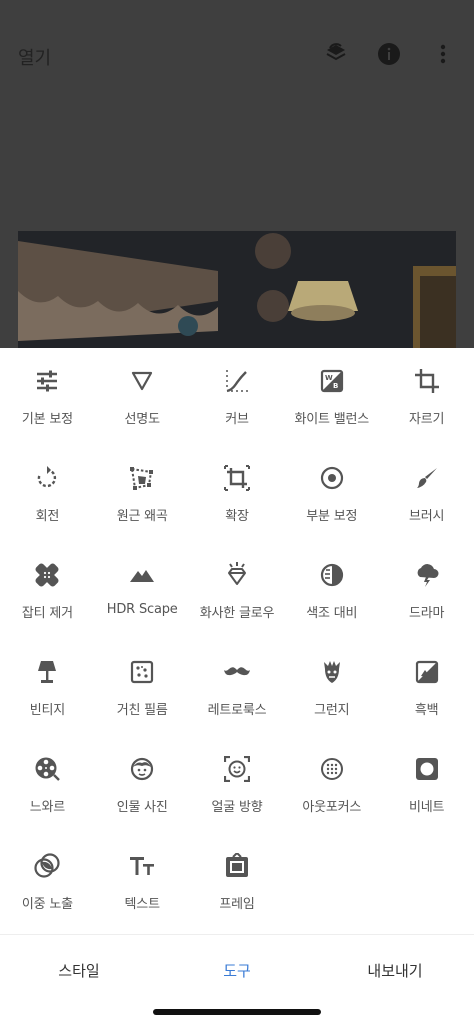 Image resolution: width=474 pixels, height=1024 pixels. Describe the element at coordinates (426, 613) in the screenshot. I see `tool-label: 드라마` at that location.